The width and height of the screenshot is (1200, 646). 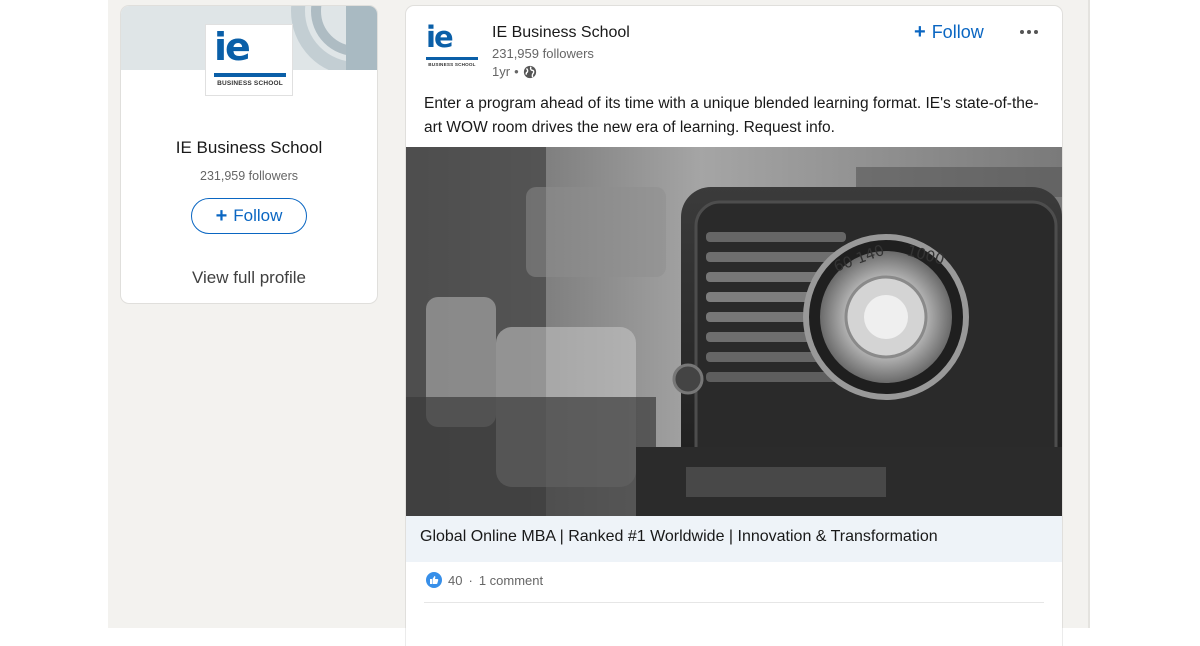 I want to click on post-meta: 1yr •, so click(x=514, y=71).